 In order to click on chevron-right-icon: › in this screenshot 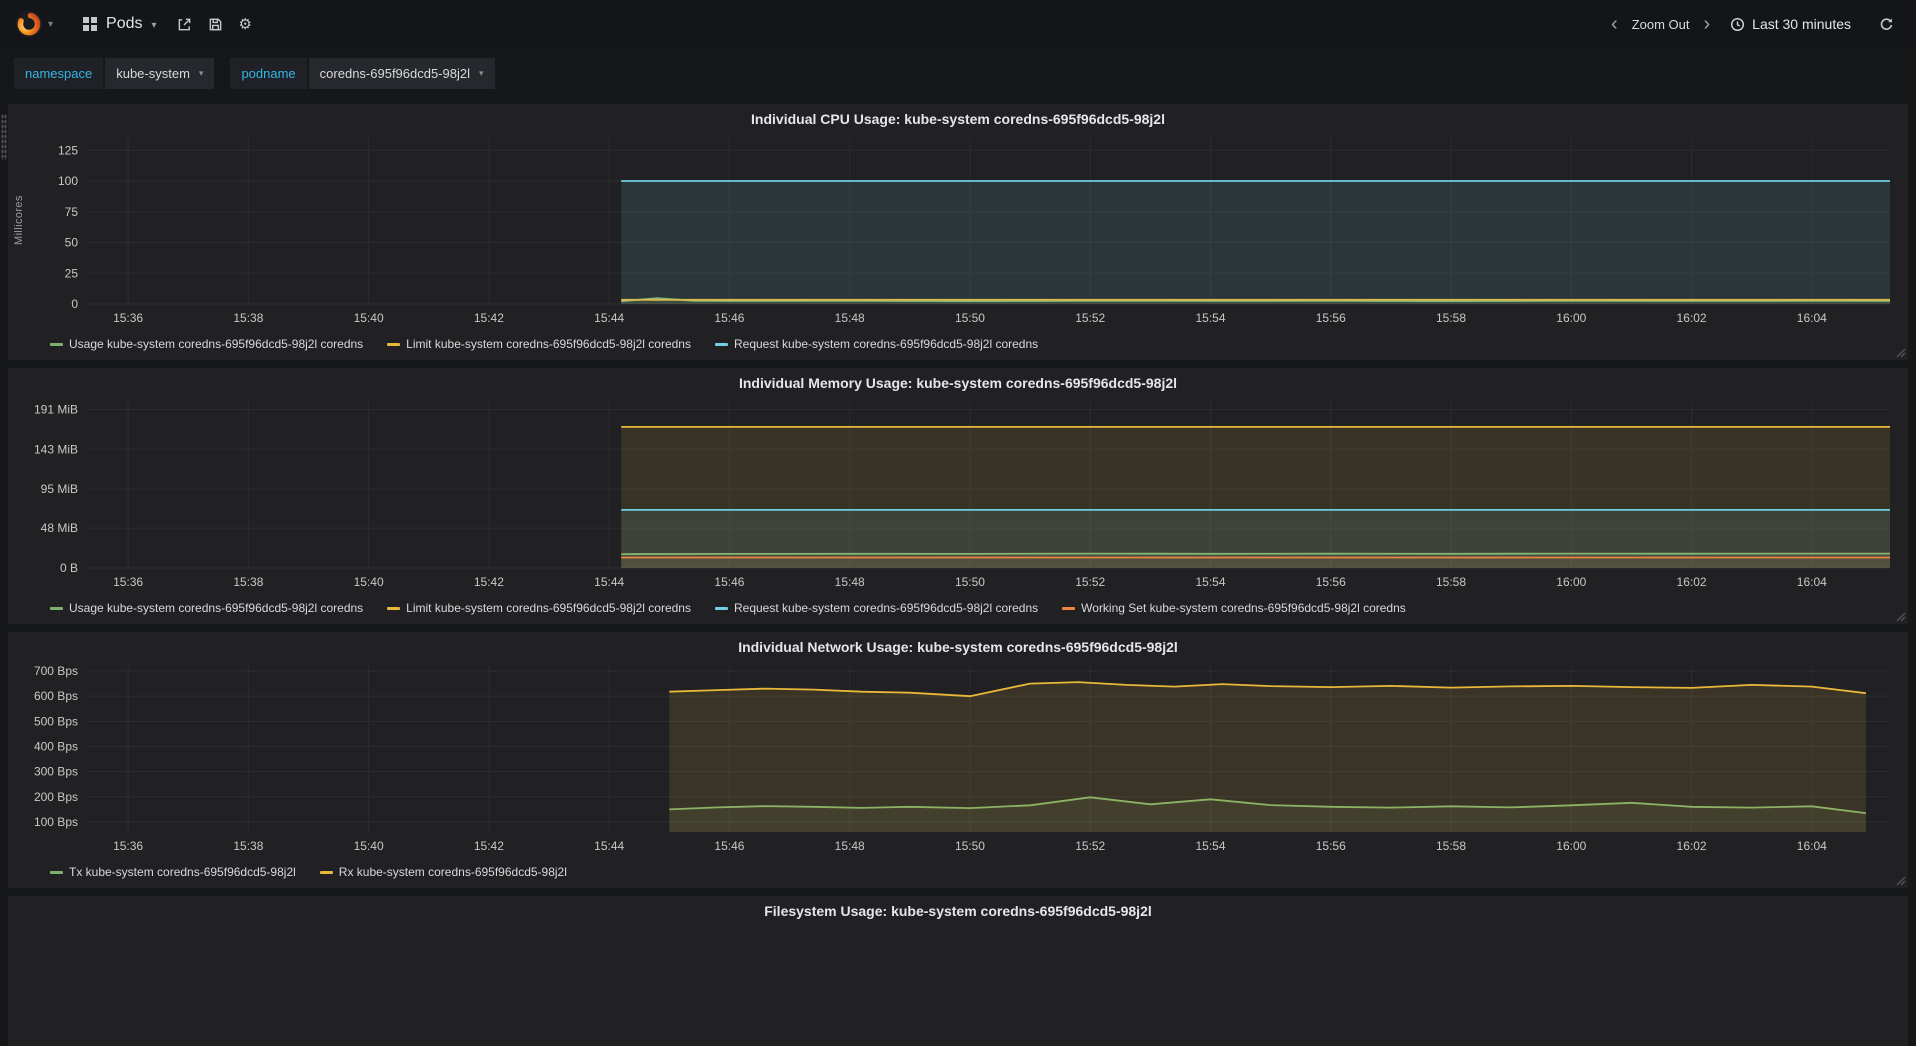, I will do `click(1707, 24)`.